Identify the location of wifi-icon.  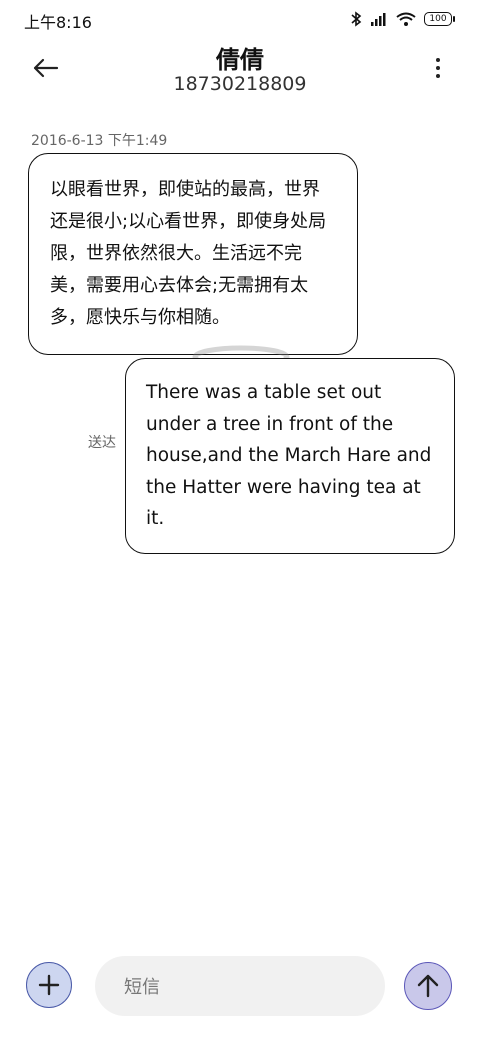
(406, 19).